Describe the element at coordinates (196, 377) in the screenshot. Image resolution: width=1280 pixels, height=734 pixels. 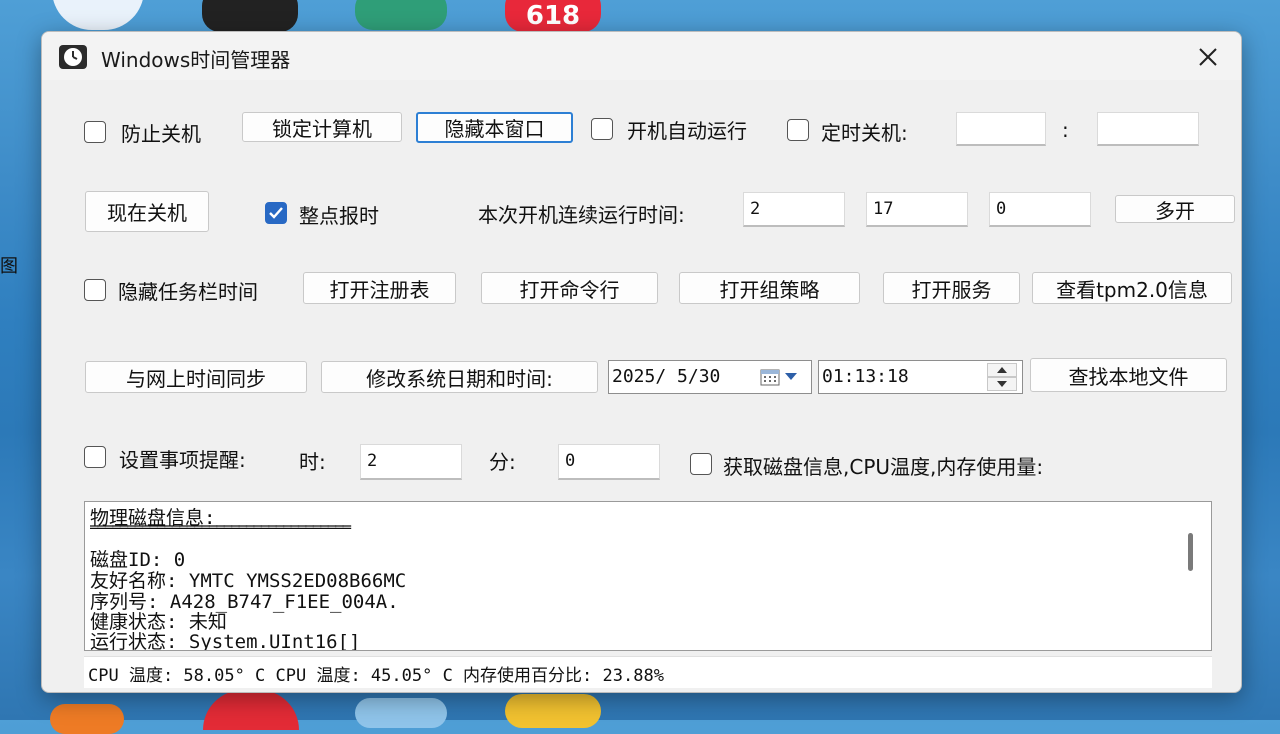
I see `sync-time-button: 与网上时间同步` at that location.